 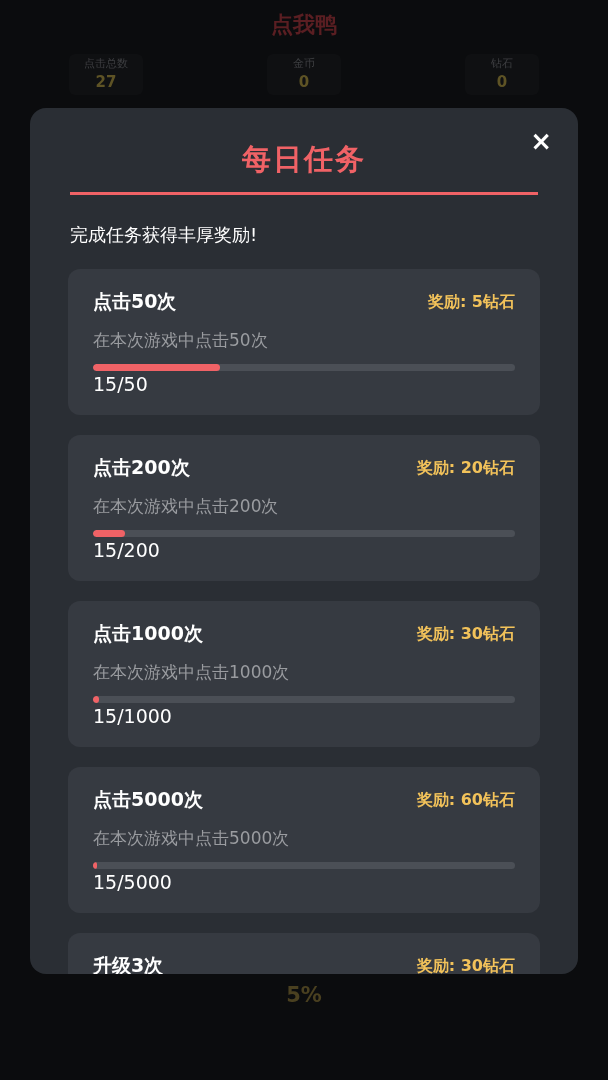 What do you see at coordinates (106, 82) in the screenshot?
I see `stat-value: 27` at bounding box center [106, 82].